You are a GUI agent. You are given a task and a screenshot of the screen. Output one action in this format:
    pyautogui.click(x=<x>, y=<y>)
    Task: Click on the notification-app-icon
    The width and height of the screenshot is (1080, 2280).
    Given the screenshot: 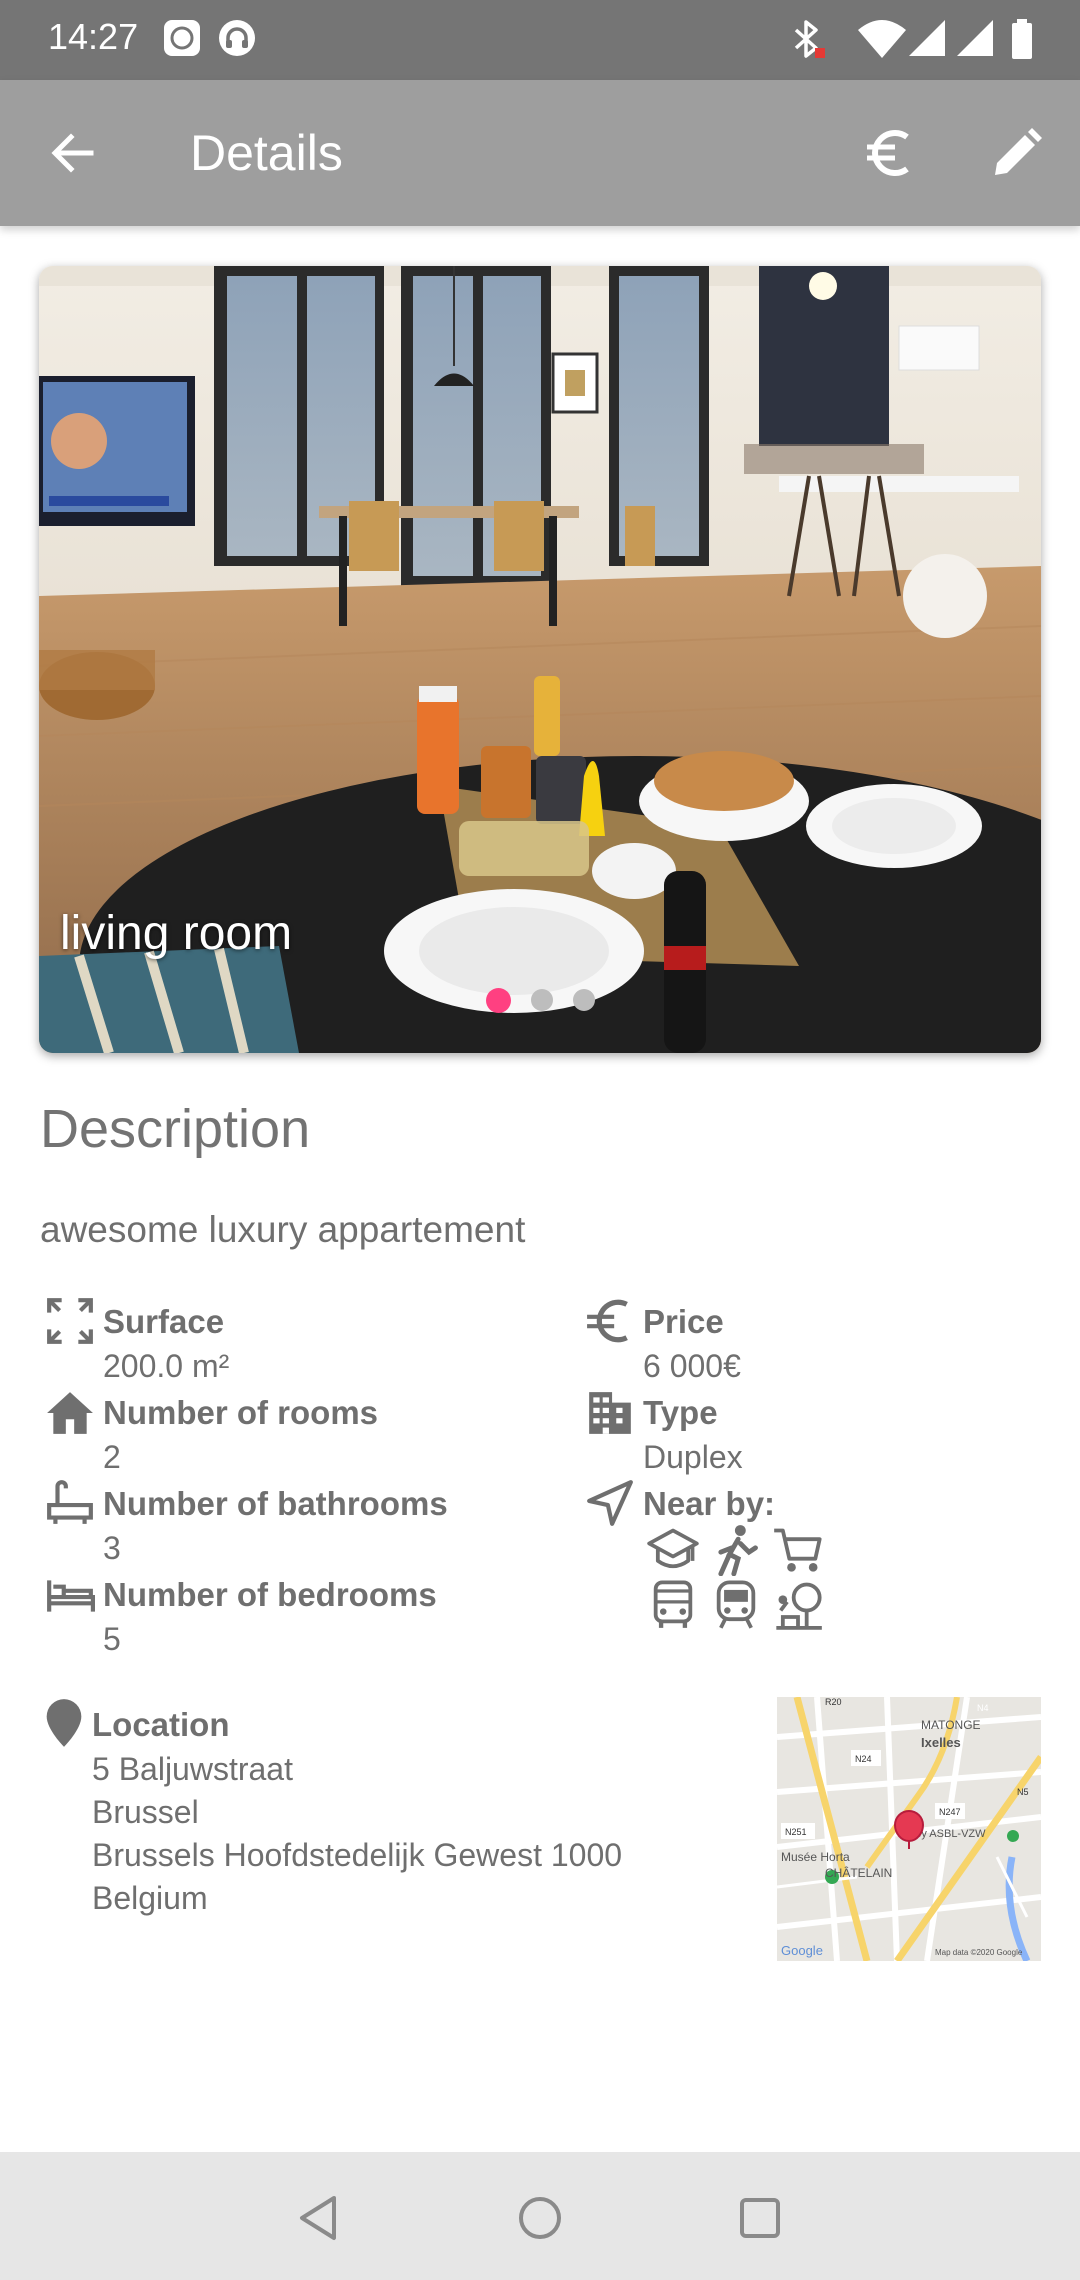 What is the action you would take?
    pyautogui.click(x=182, y=38)
    